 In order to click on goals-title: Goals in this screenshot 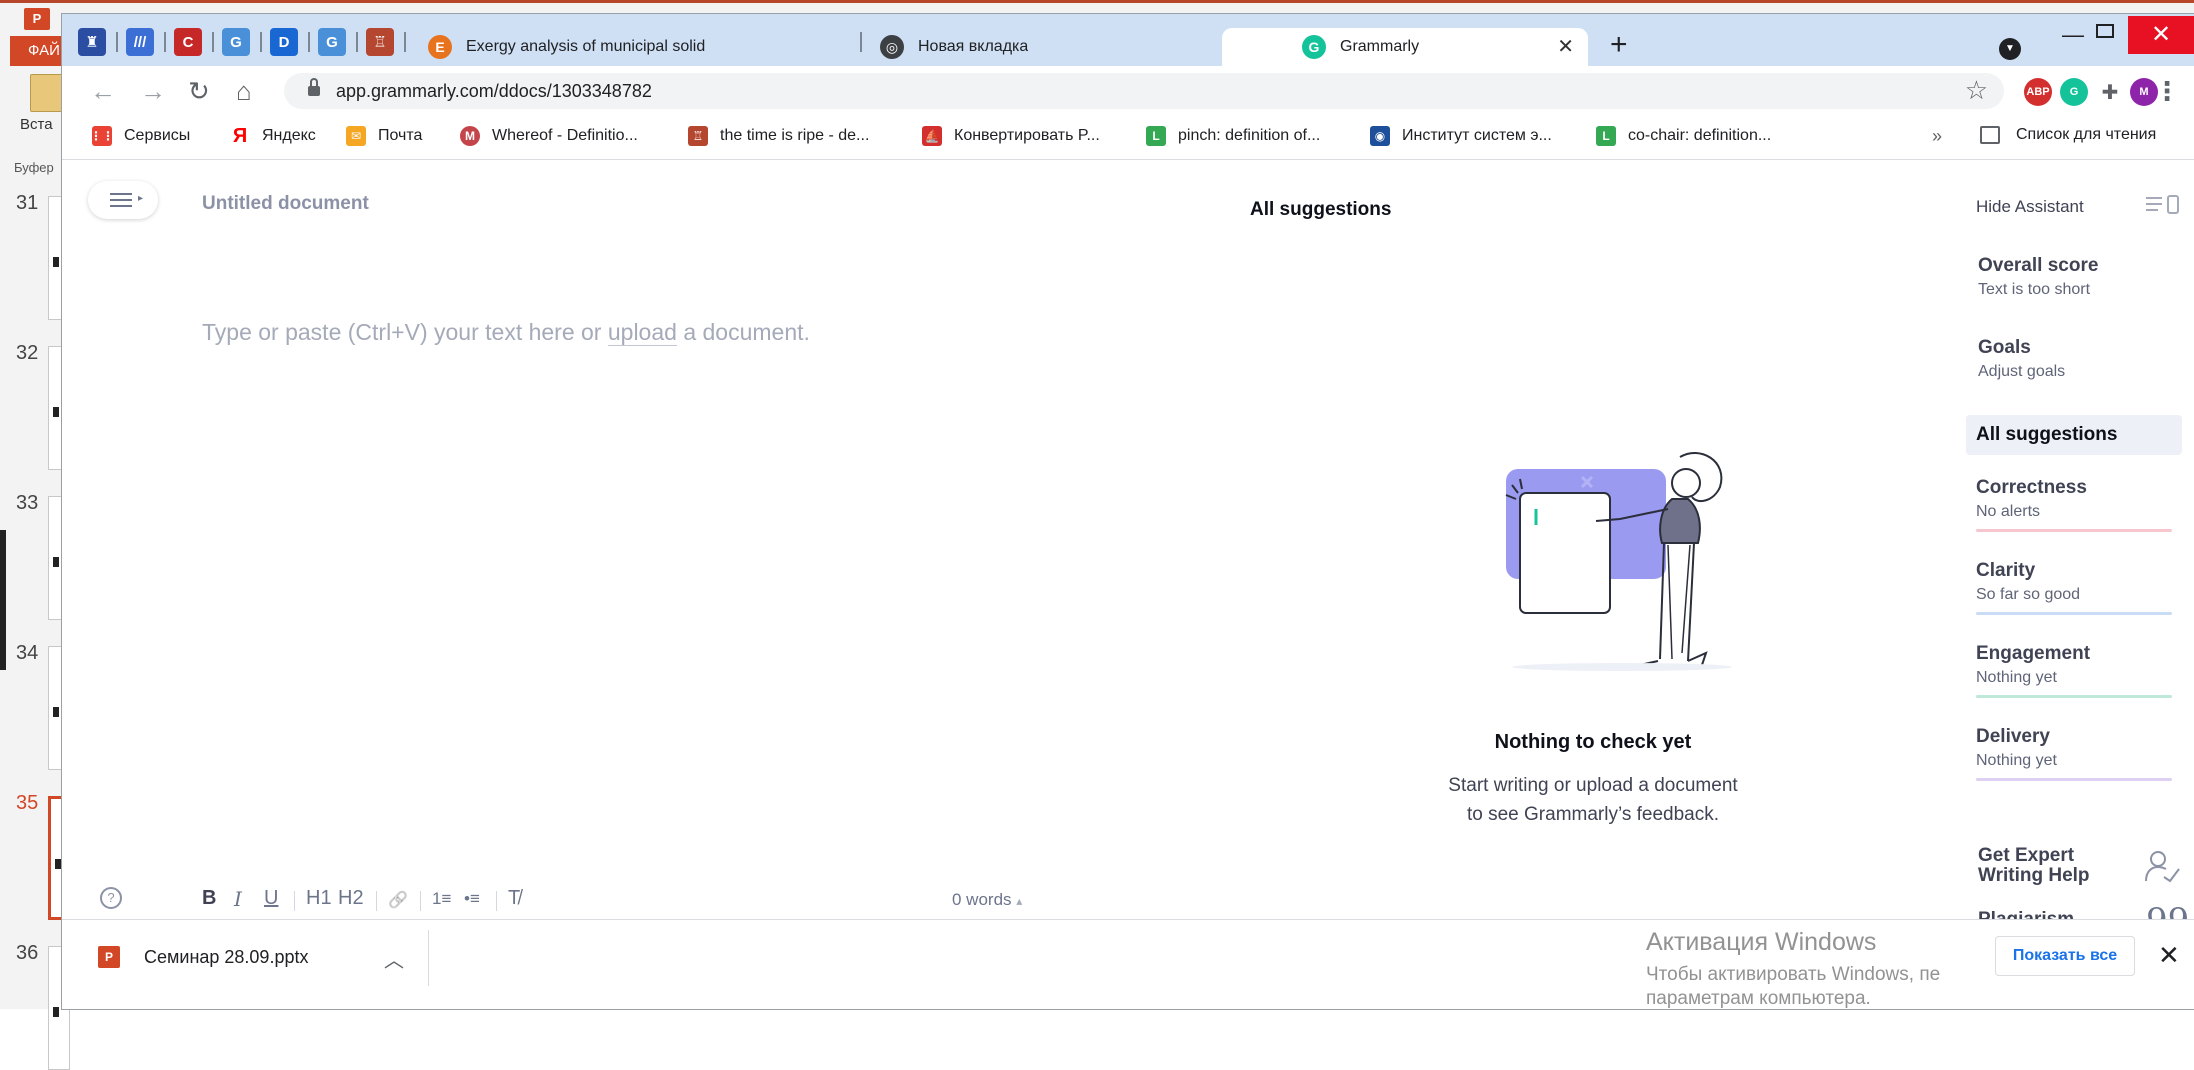, I will do `click(2004, 347)`.